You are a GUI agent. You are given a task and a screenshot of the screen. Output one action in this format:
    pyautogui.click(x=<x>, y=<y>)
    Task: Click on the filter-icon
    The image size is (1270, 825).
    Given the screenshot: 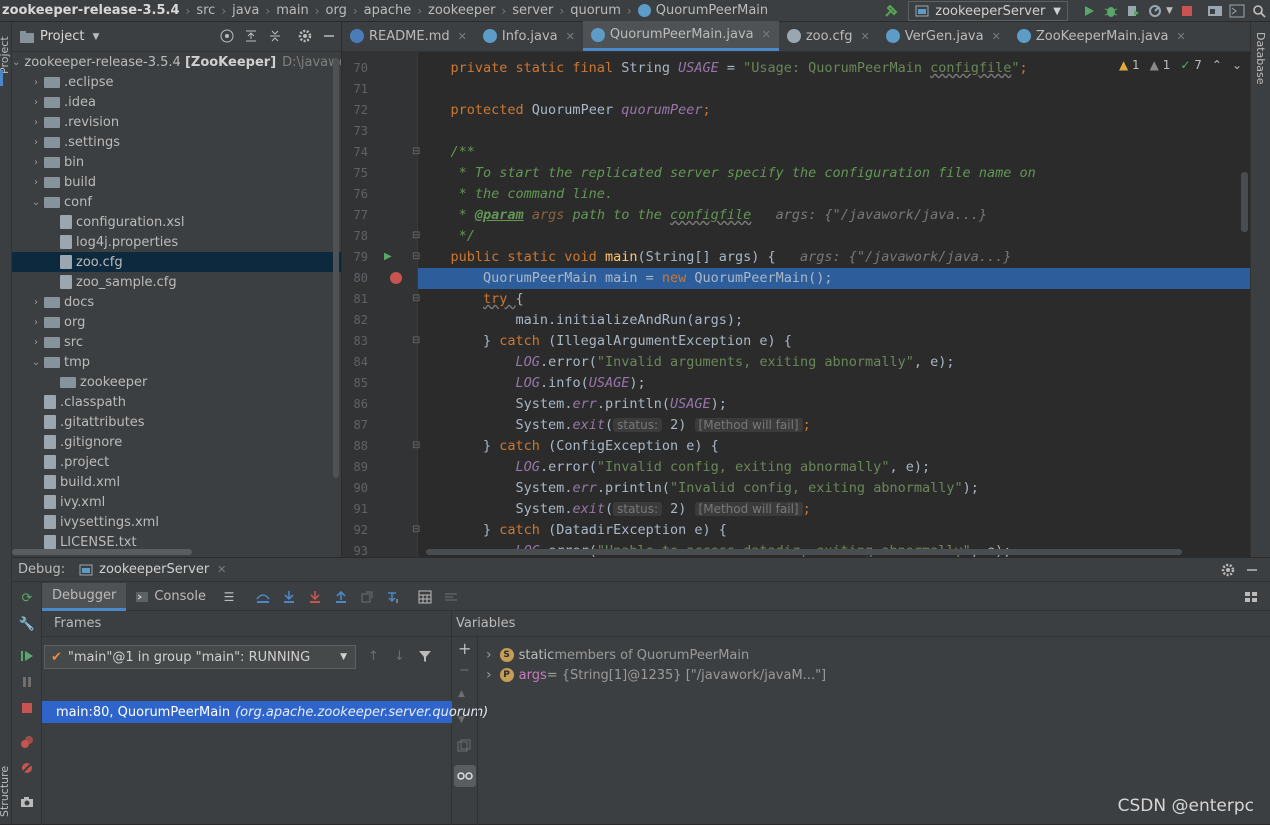 What is the action you would take?
    pyautogui.click(x=425, y=658)
    